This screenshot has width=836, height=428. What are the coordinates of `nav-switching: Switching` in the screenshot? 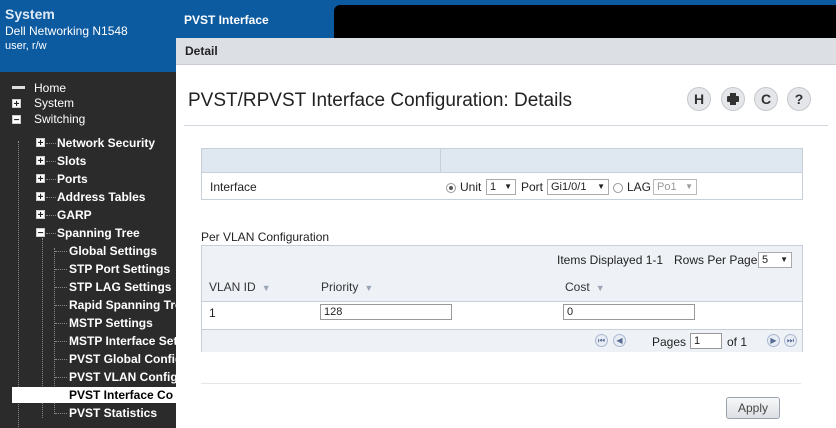 It's located at (59, 119).